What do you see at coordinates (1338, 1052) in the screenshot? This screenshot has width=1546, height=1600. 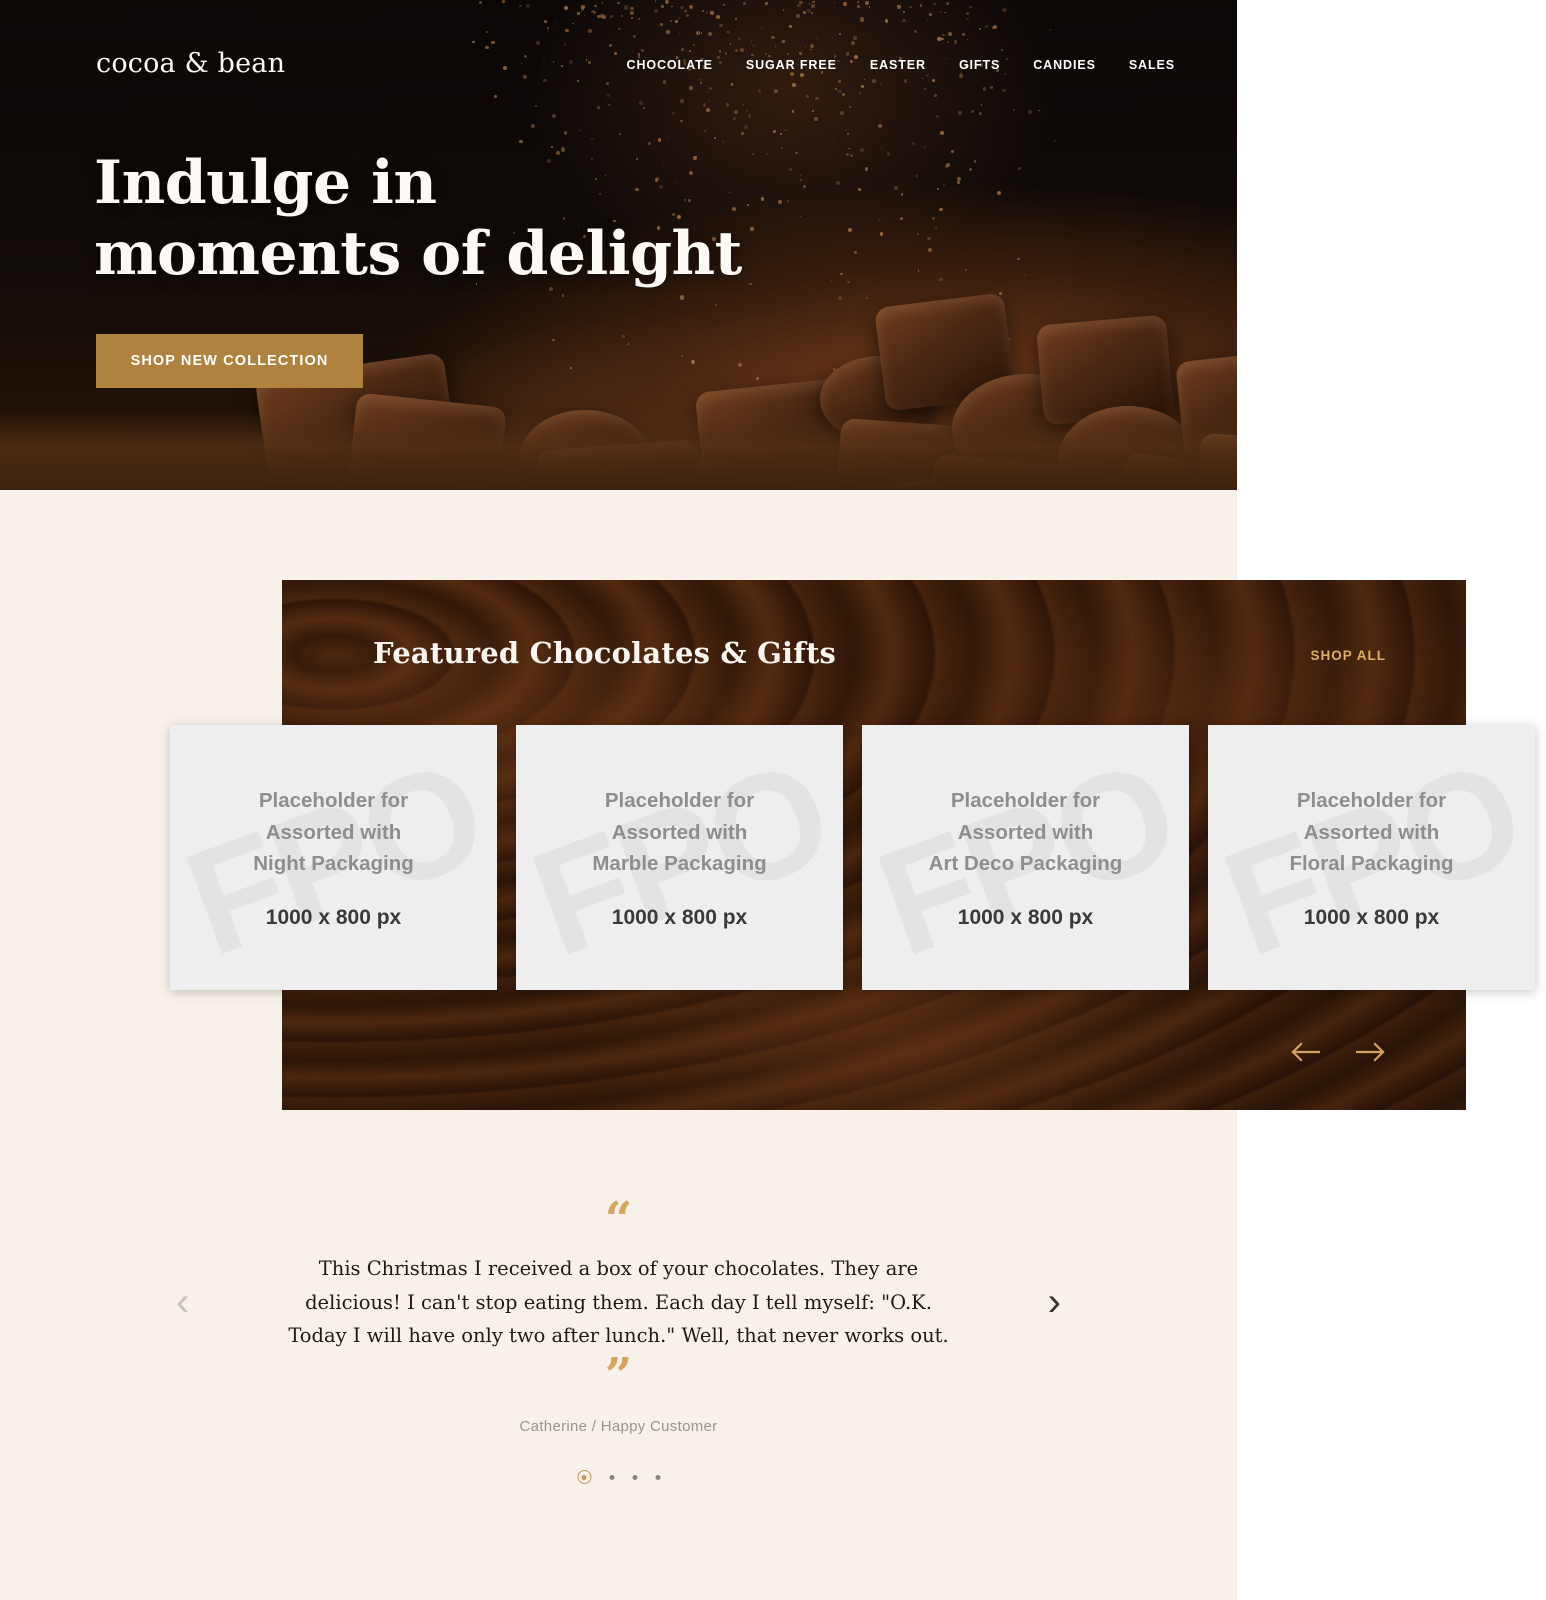 I see `carousel-navigation` at bounding box center [1338, 1052].